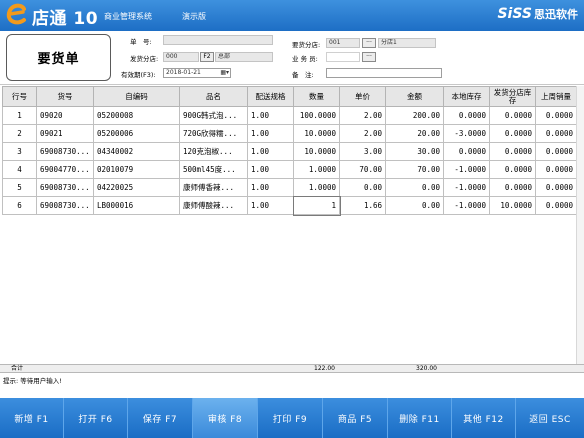 The image size is (584, 438). I want to click on col-header: 上周销量, so click(556, 96).